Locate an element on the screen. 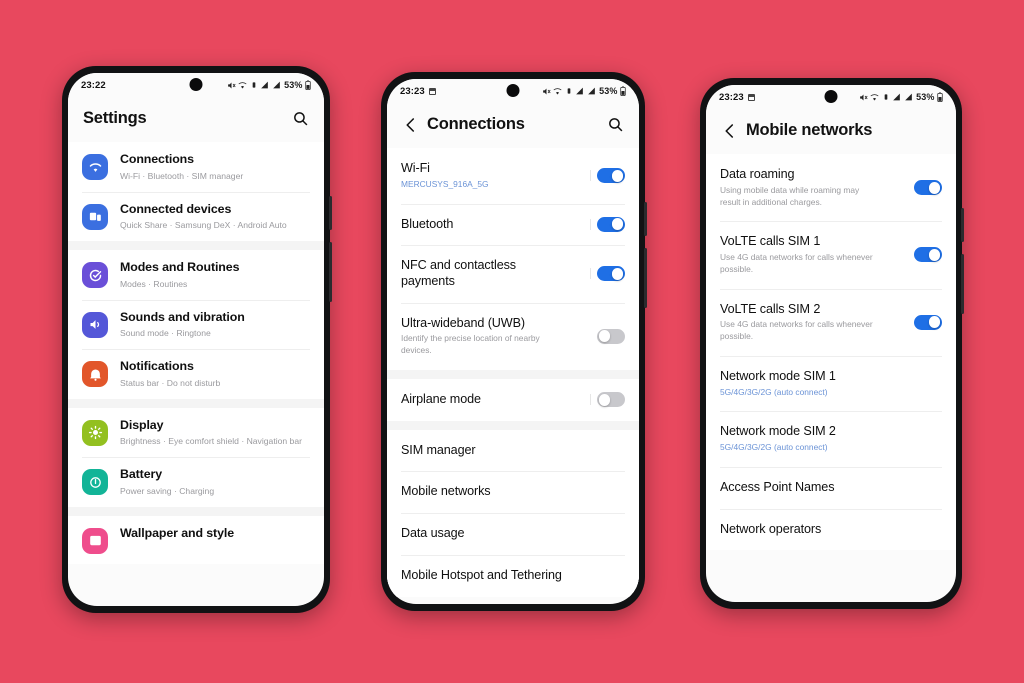 This screenshot has height=683, width=1024. list-item-access-point-names: Access Point Names is located at coordinates (831, 487).